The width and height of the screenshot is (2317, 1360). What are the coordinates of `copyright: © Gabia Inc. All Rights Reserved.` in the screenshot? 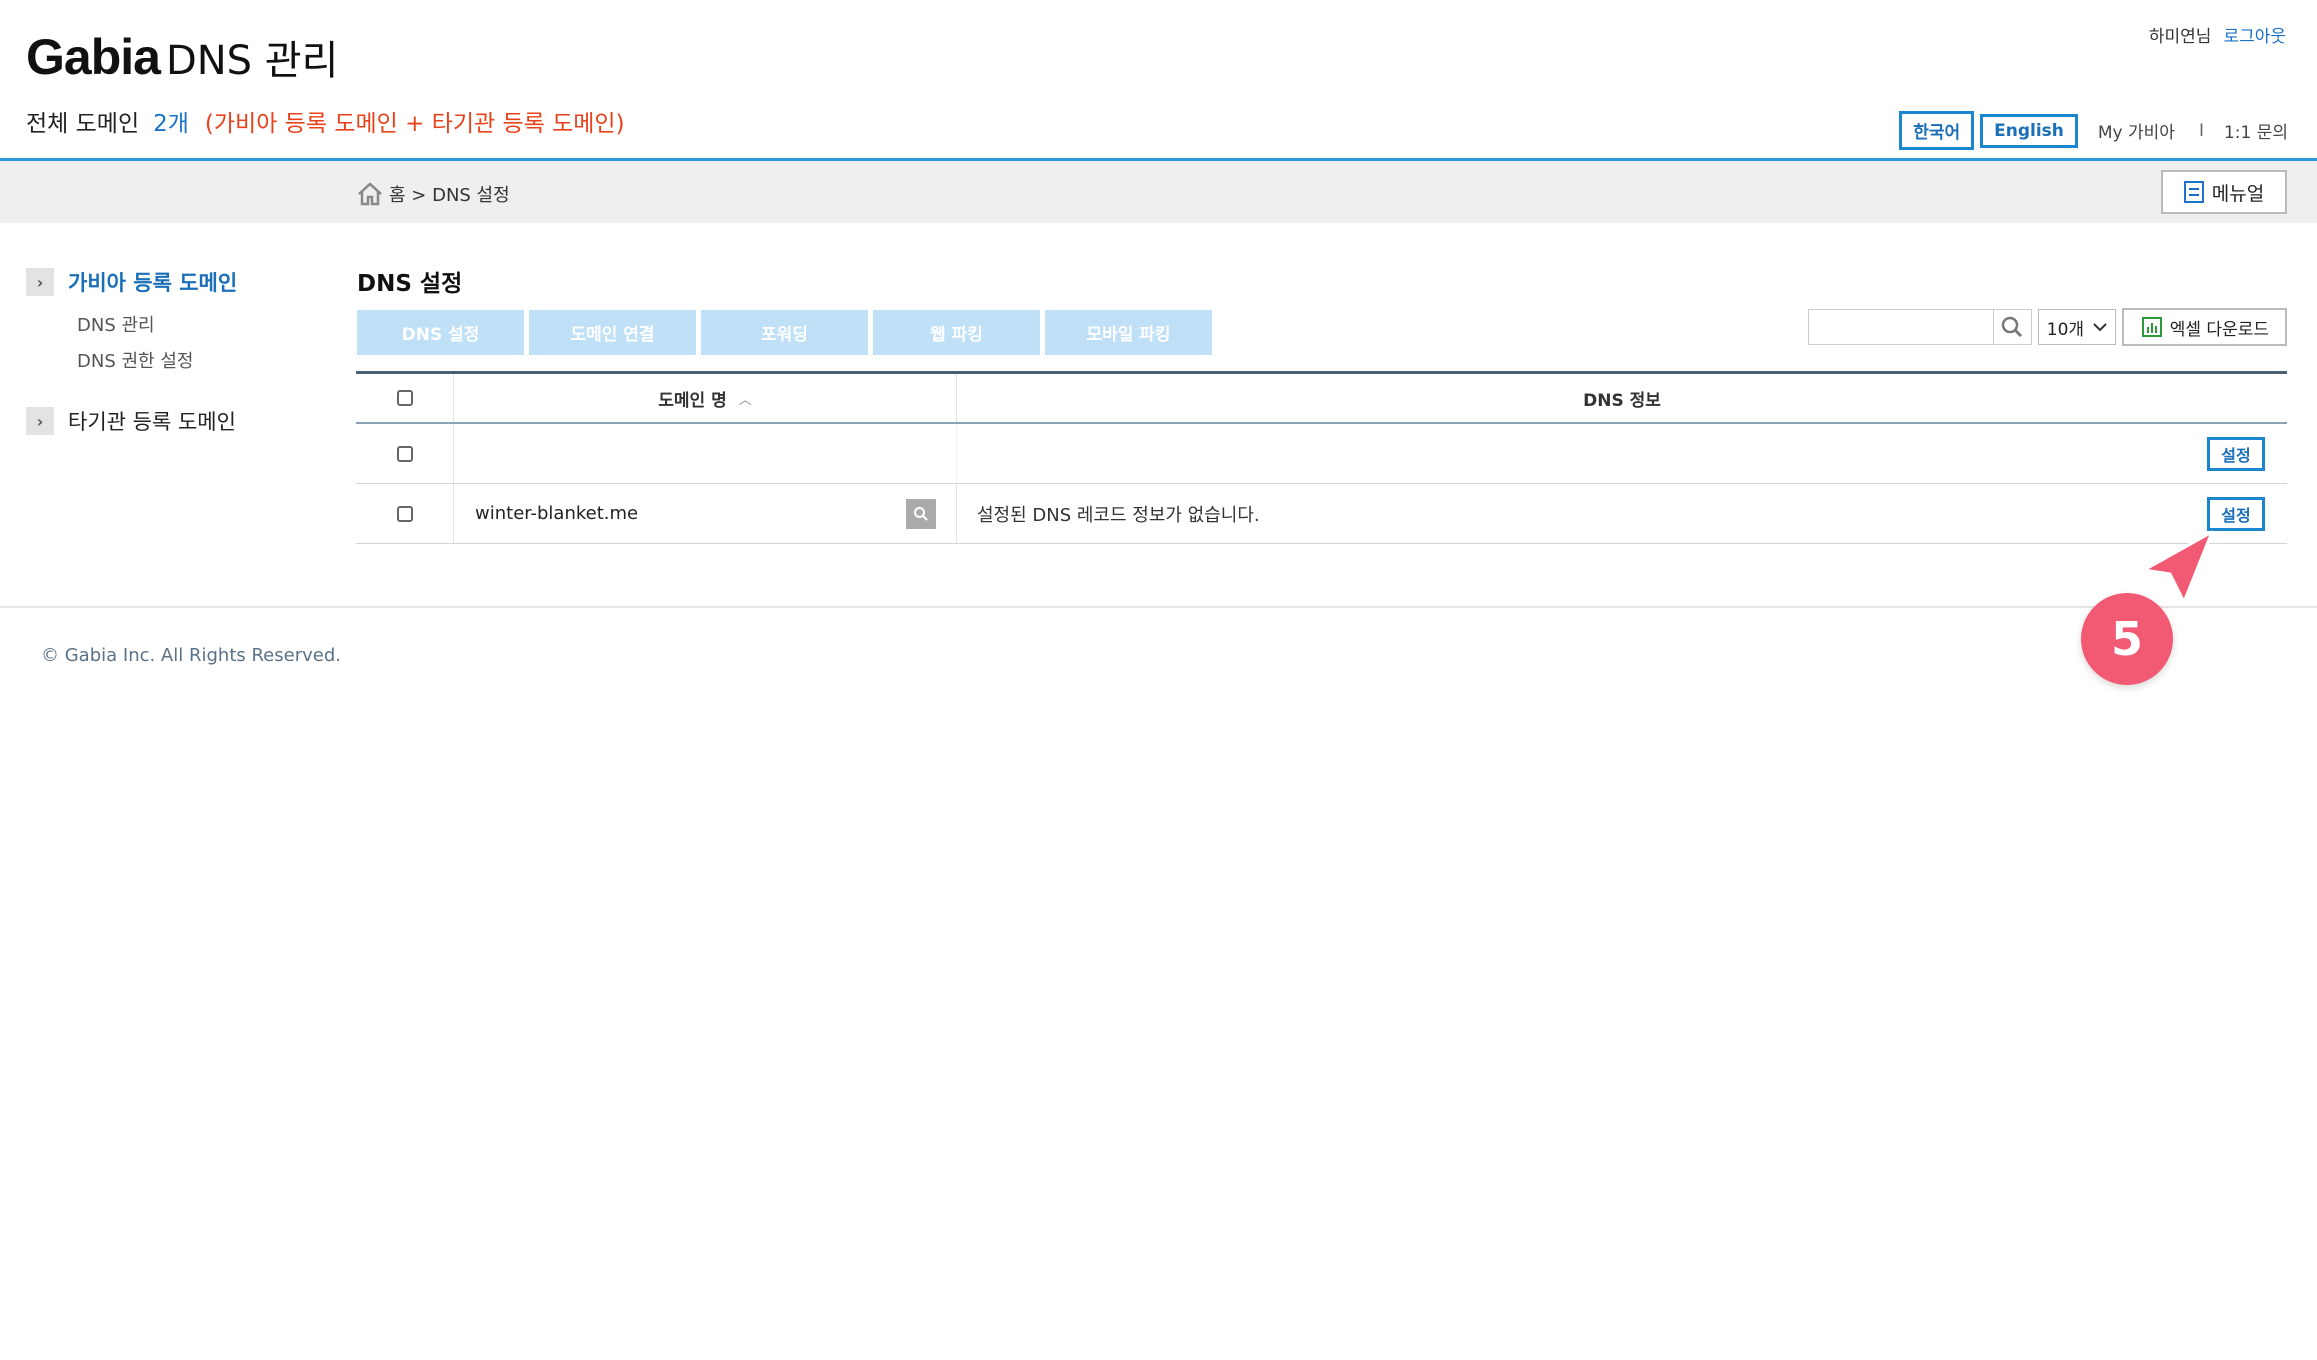 It's located at (191, 655).